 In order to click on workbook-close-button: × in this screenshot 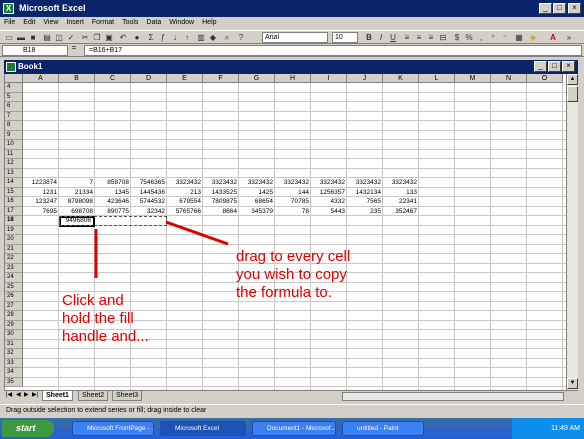, I will do `click(568, 66)`.